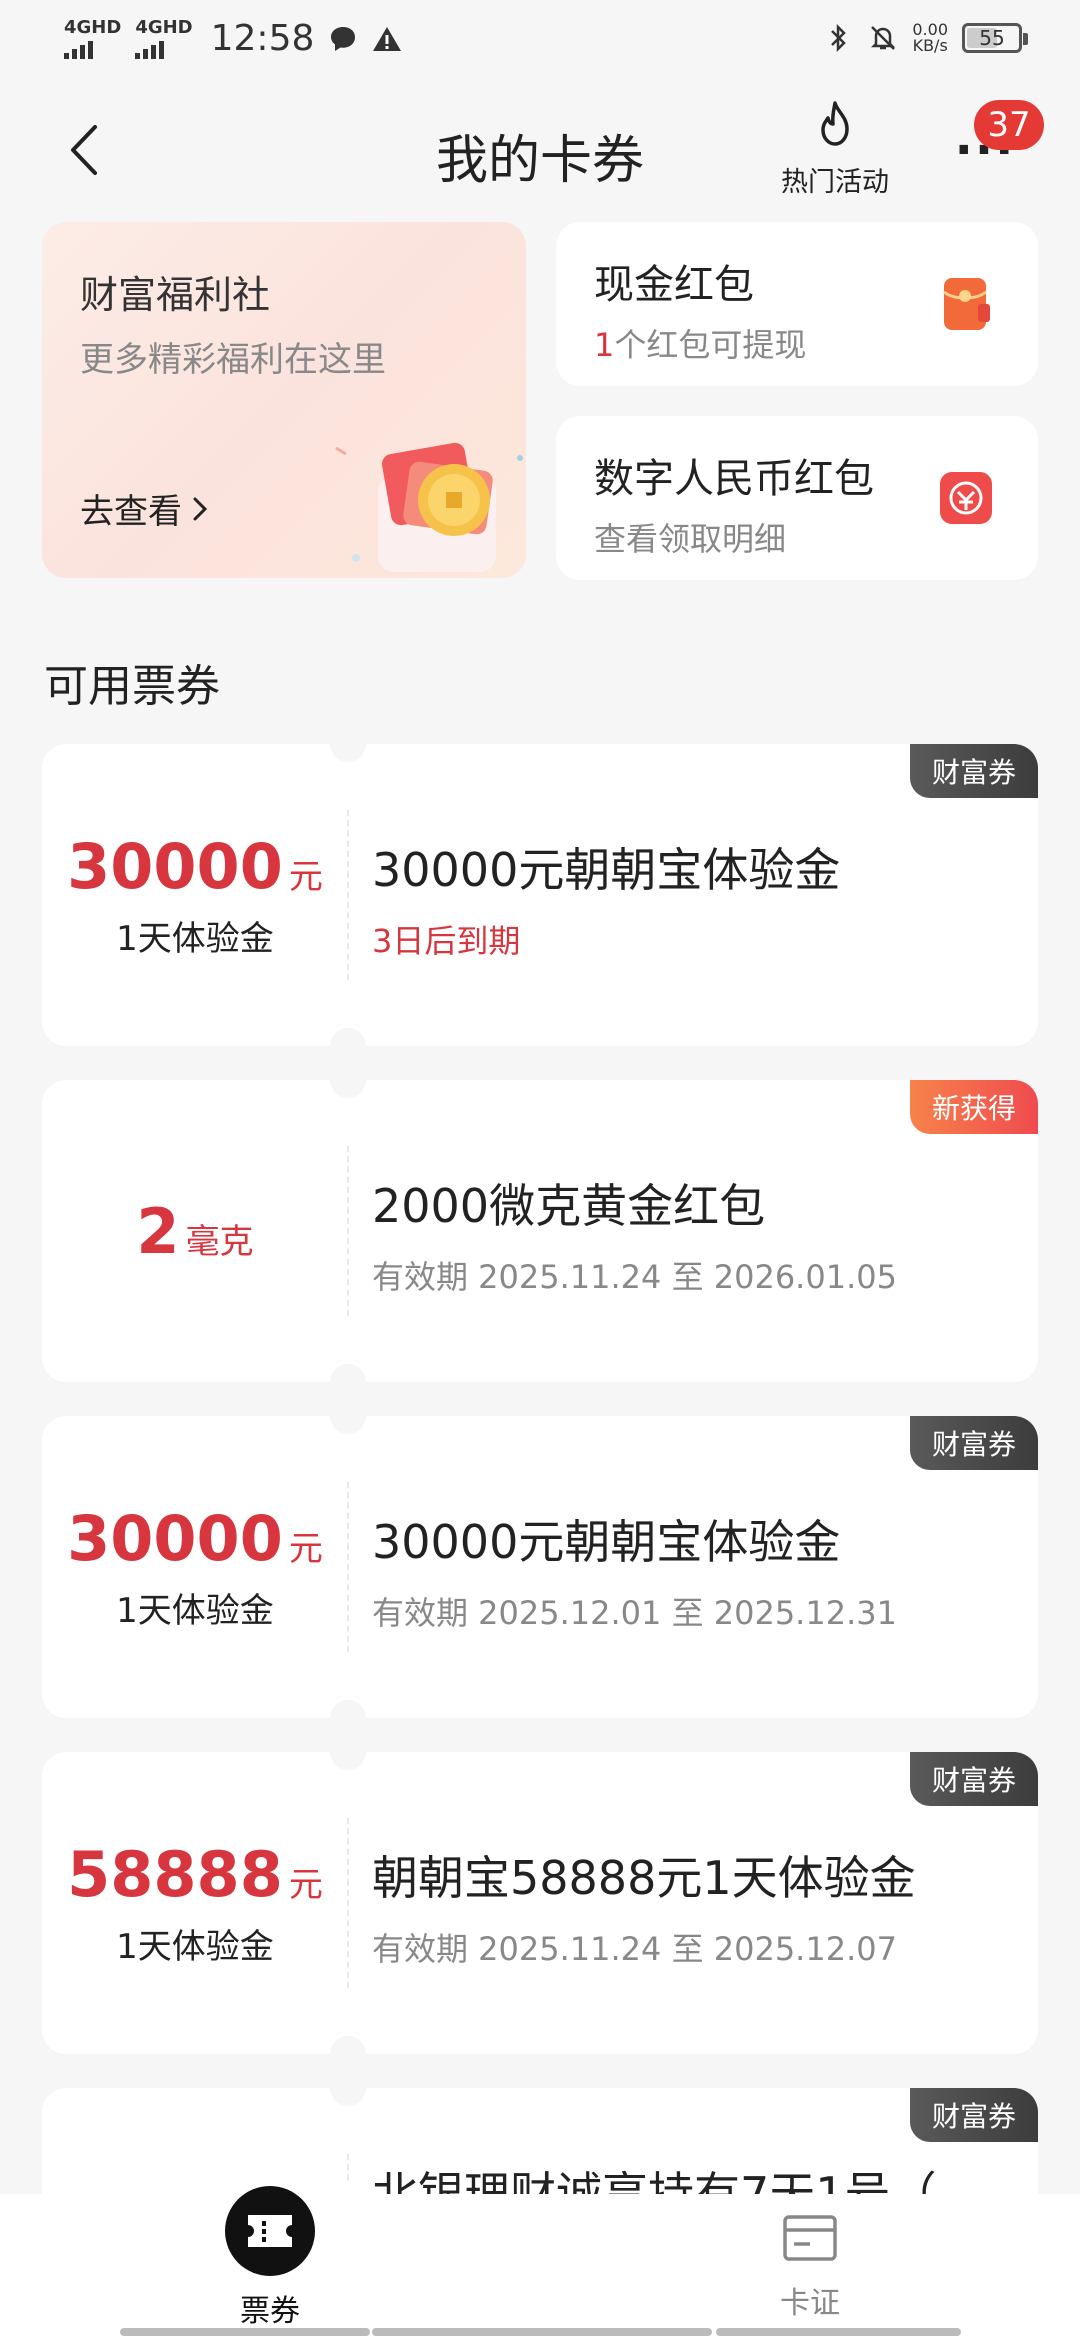 The height and width of the screenshot is (2340, 1080). I want to click on welfare-subtitle: 更多精彩福利在这里, so click(233, 360).